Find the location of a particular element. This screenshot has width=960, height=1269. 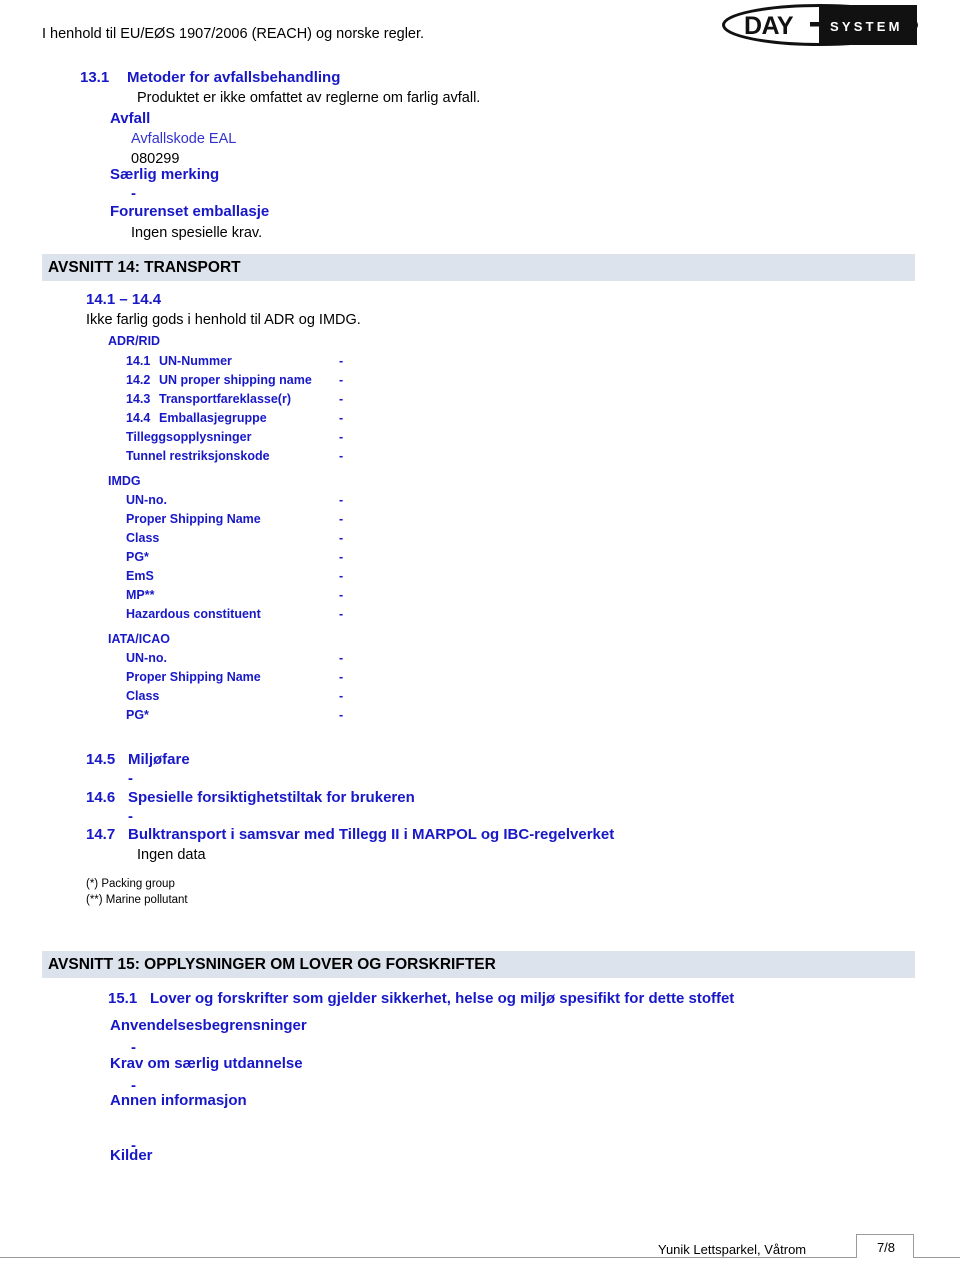

adr-rid-group-label: ADR/RID is located at coordinates (134, 341).